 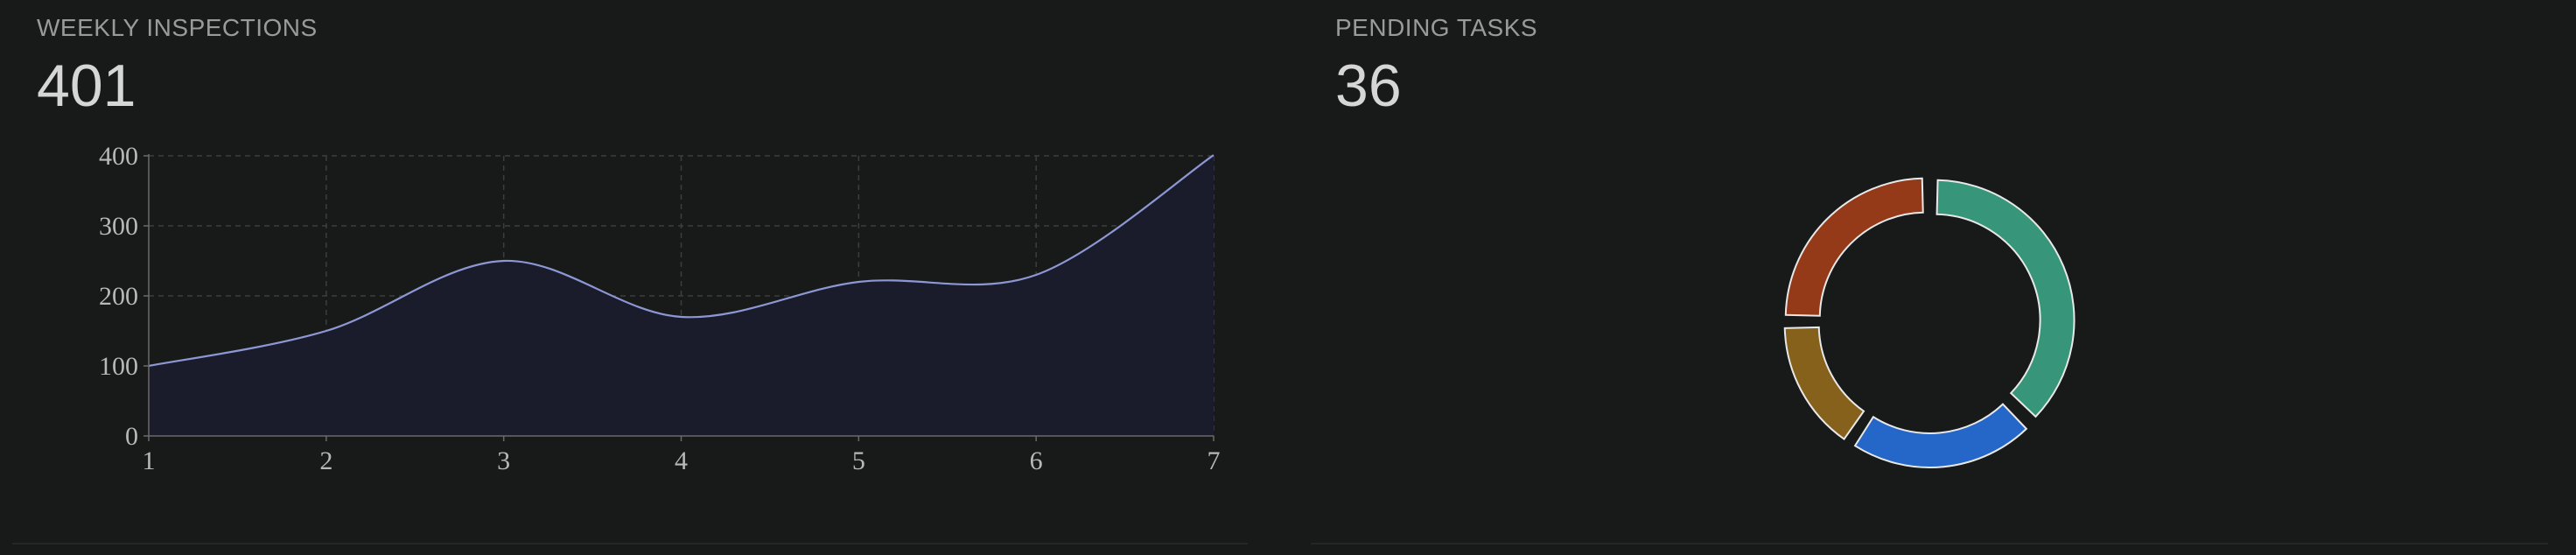 What do you see at coordinates (118, 297) in the screenshot?
I see `y-tick-label: 200` at bounding box center [118, 297].